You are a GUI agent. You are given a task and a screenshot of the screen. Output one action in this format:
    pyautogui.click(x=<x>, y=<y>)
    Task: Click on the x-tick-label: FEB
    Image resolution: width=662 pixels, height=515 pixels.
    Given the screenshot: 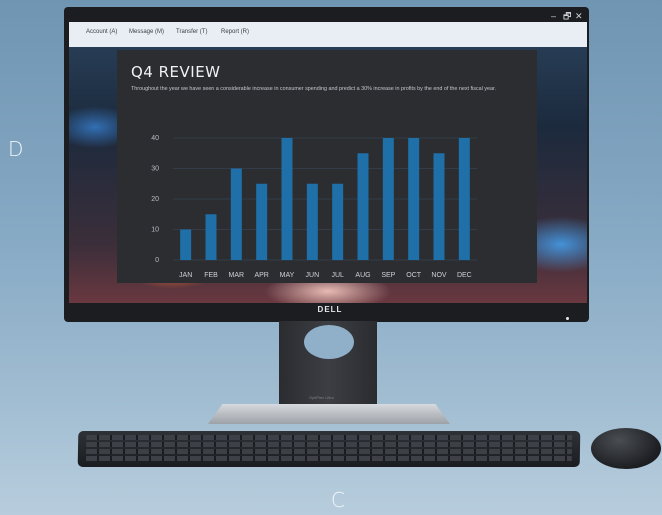 What is the action you would take?
    pyautogui.click(x=211, y=275)
    